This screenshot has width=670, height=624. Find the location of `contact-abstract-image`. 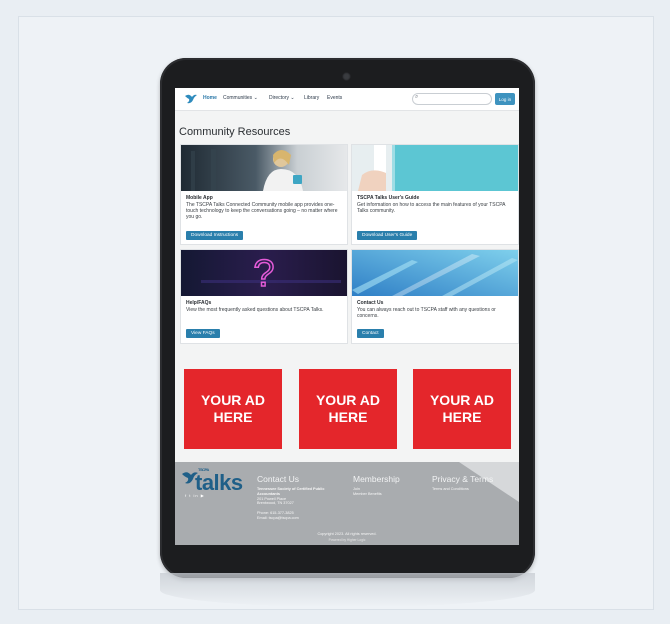

contact-abstract-image is located at coordinates (435, 273).